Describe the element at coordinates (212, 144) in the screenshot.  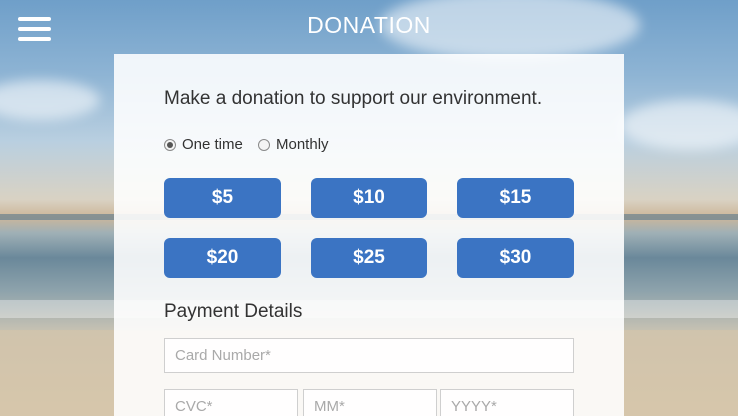
I see `frequency-one-time-label: One time` at that location.